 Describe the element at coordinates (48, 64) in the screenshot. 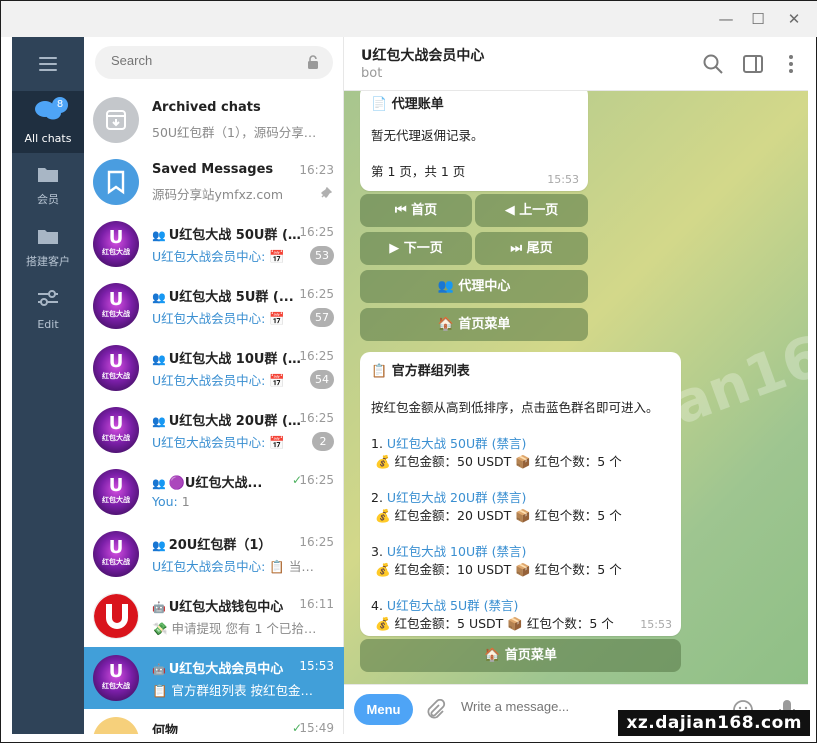

I see `main-menu-button` at that location.